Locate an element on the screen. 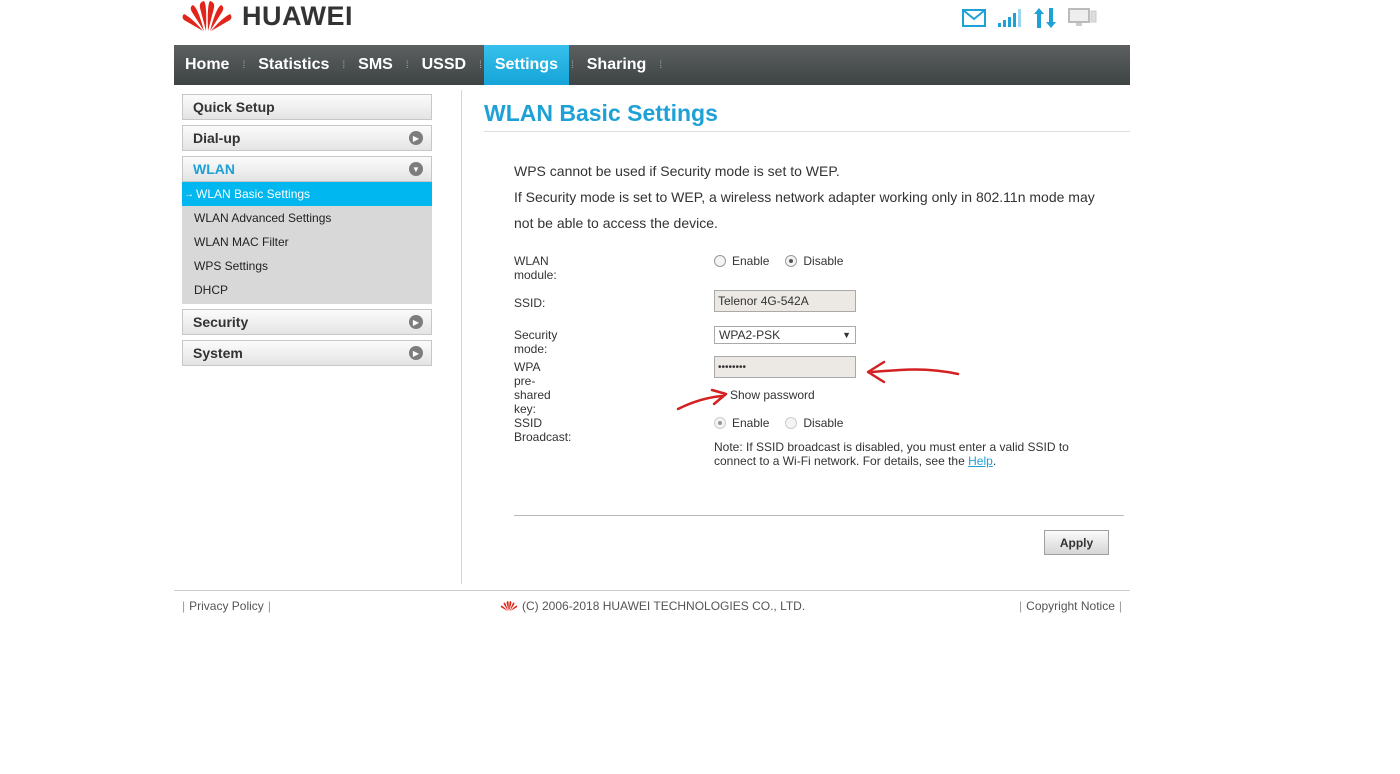 This screenshot has width=1400, height=774. help-link: Help is located at coordinates (980, 461).